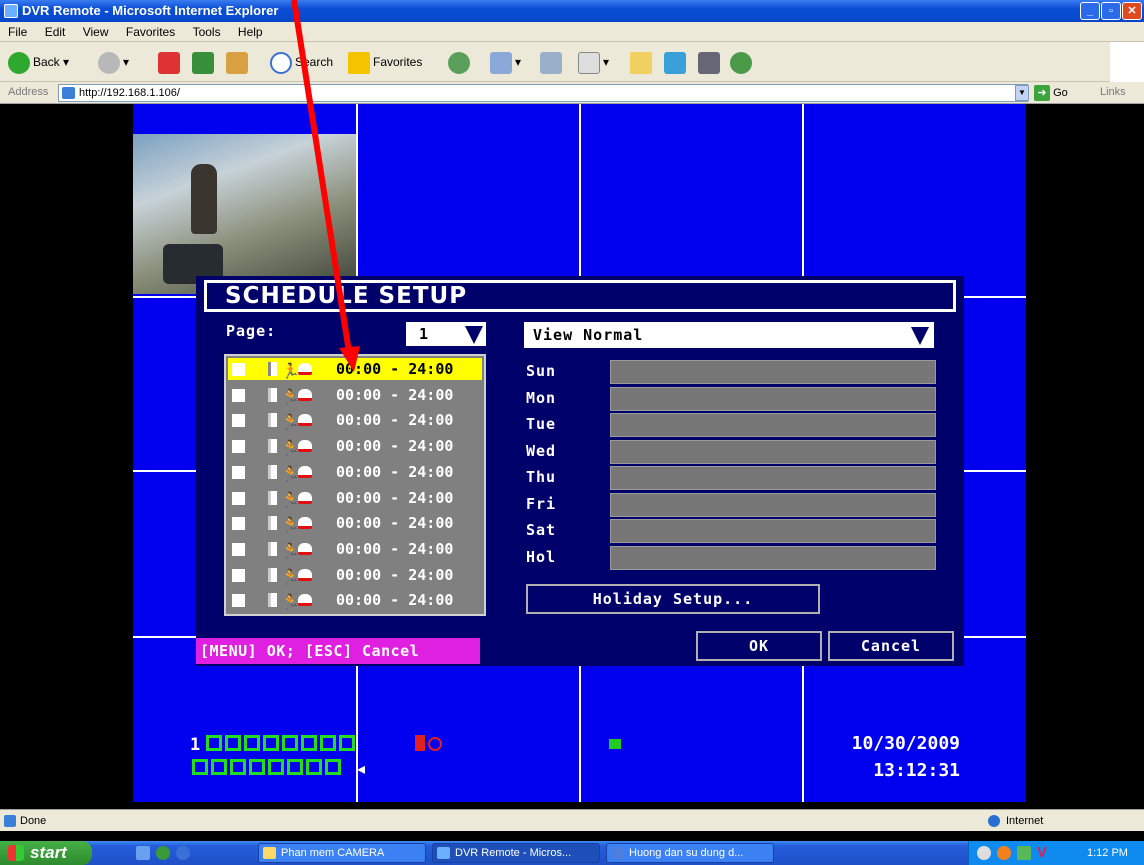 This screenshot has width=1144, height=865. Describe the element at coordinates (338, 651) in the screenshot. I see `key-hint: [MENU] OK; [ESC] Cancel` at that location.